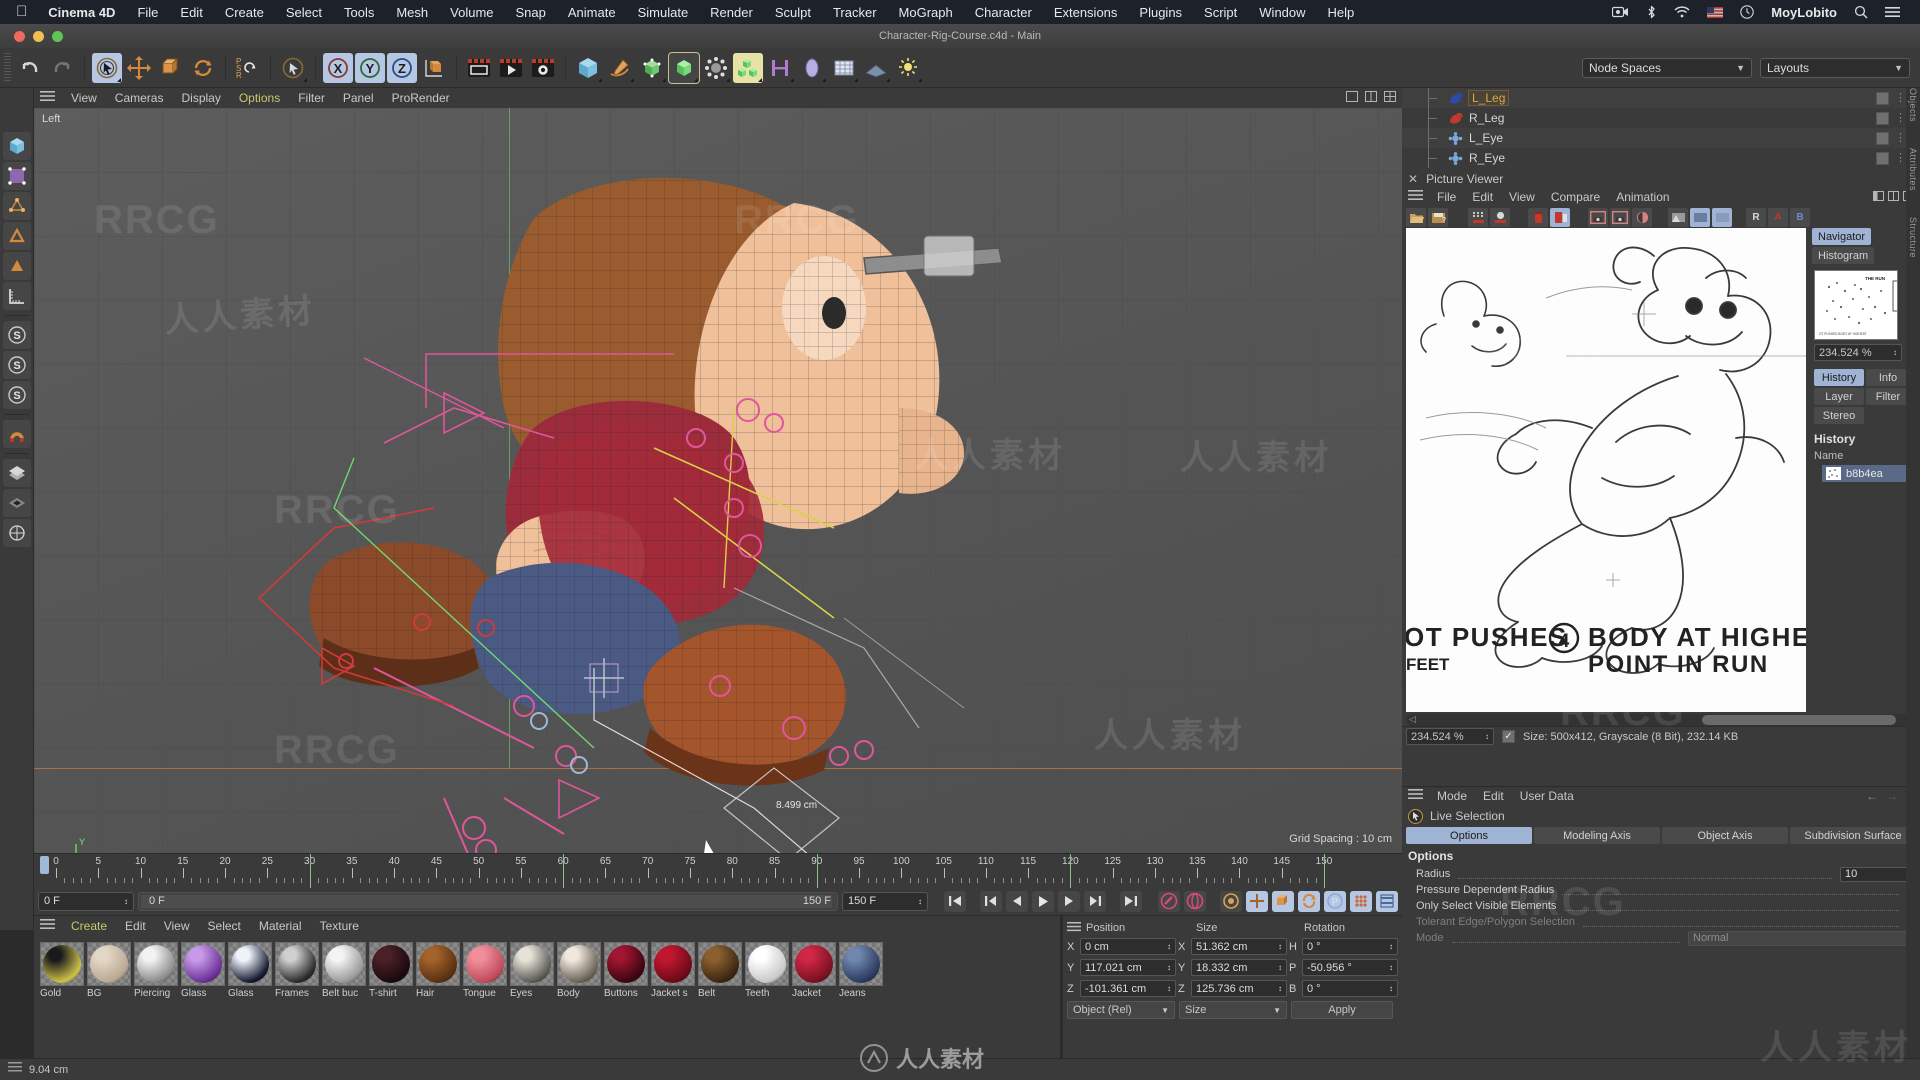 This screenshot has width=1920, height=1080. What do you see at coordinates (663, 12) in the screenshot?
I see `macos-menu-simulate: Simulate` at bounding box center [663, 12].